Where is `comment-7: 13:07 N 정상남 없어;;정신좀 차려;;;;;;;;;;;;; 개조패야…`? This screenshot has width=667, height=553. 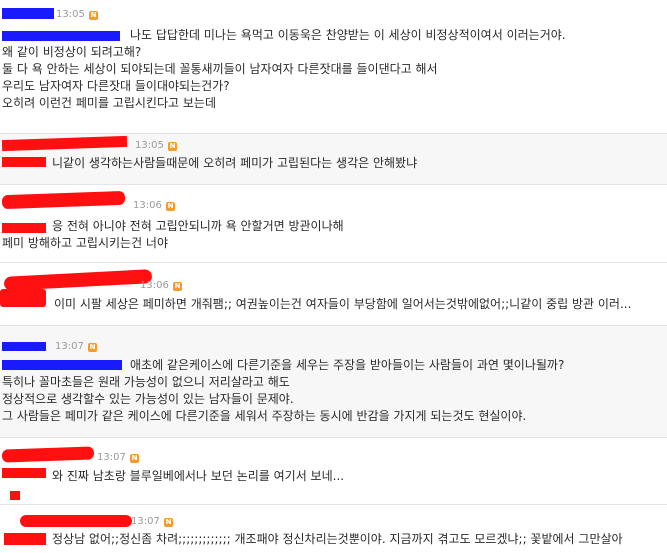 comment-7: 13:07 N 정상남 없어;;정신좀 차려;;;;;;;;;;;;; 개조패야… is located at coordinates (333, 529).